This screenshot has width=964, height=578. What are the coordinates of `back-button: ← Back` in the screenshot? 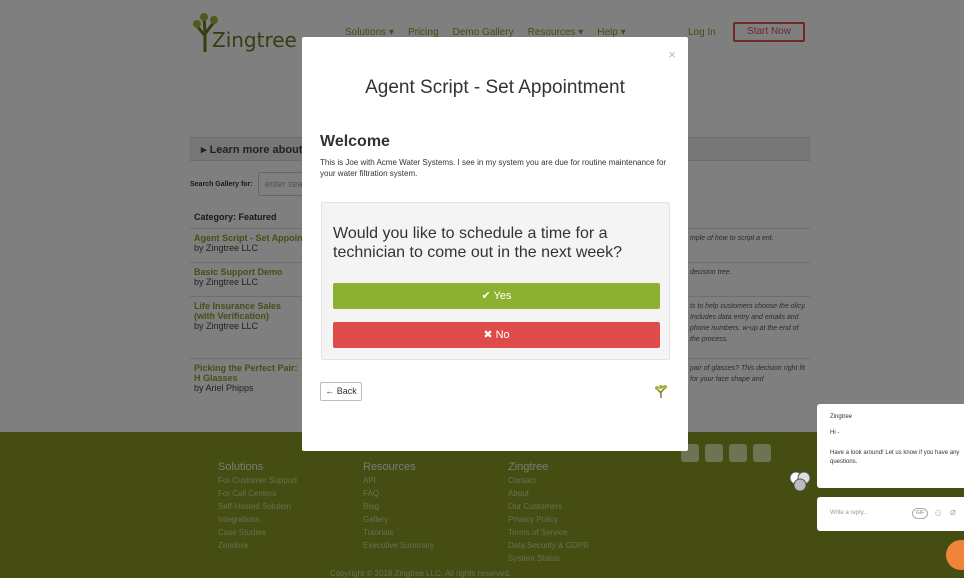 It's located at (341, 391).